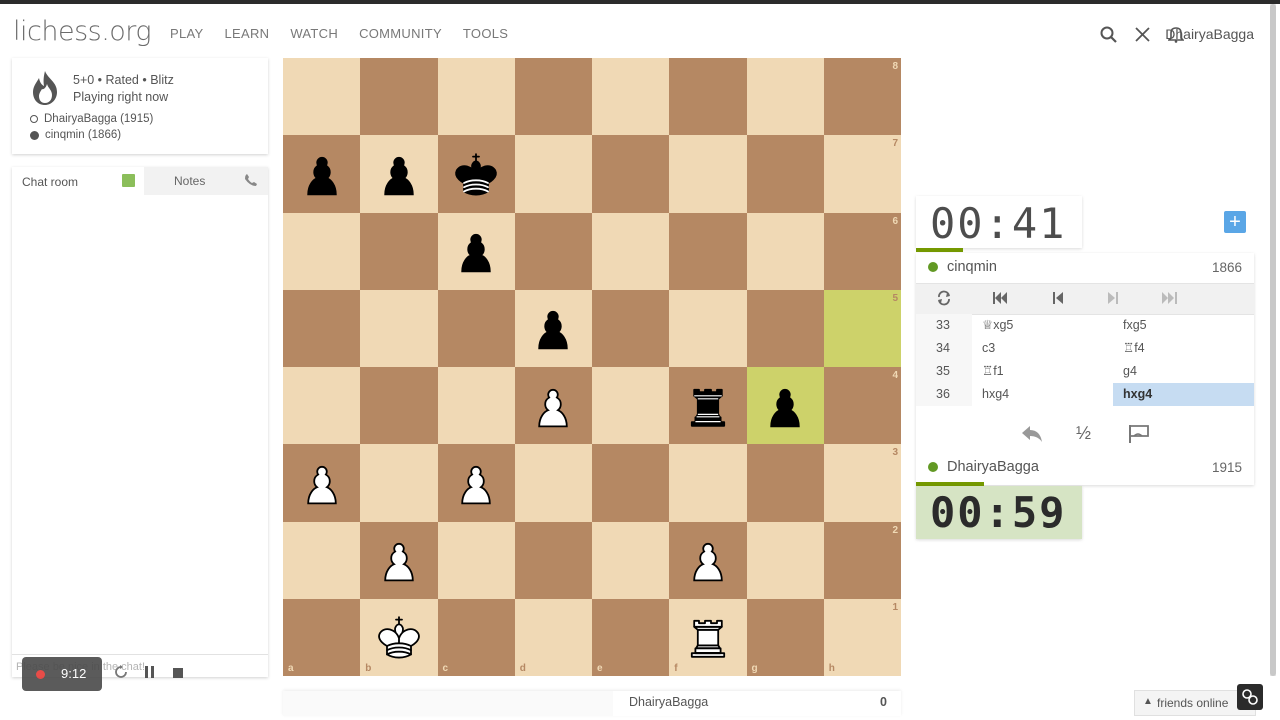 The height and width of the screenshot is (720, 1280). Describe the element at coordinates (476, 328) in the screenshot. I see `square-c5` at that location.